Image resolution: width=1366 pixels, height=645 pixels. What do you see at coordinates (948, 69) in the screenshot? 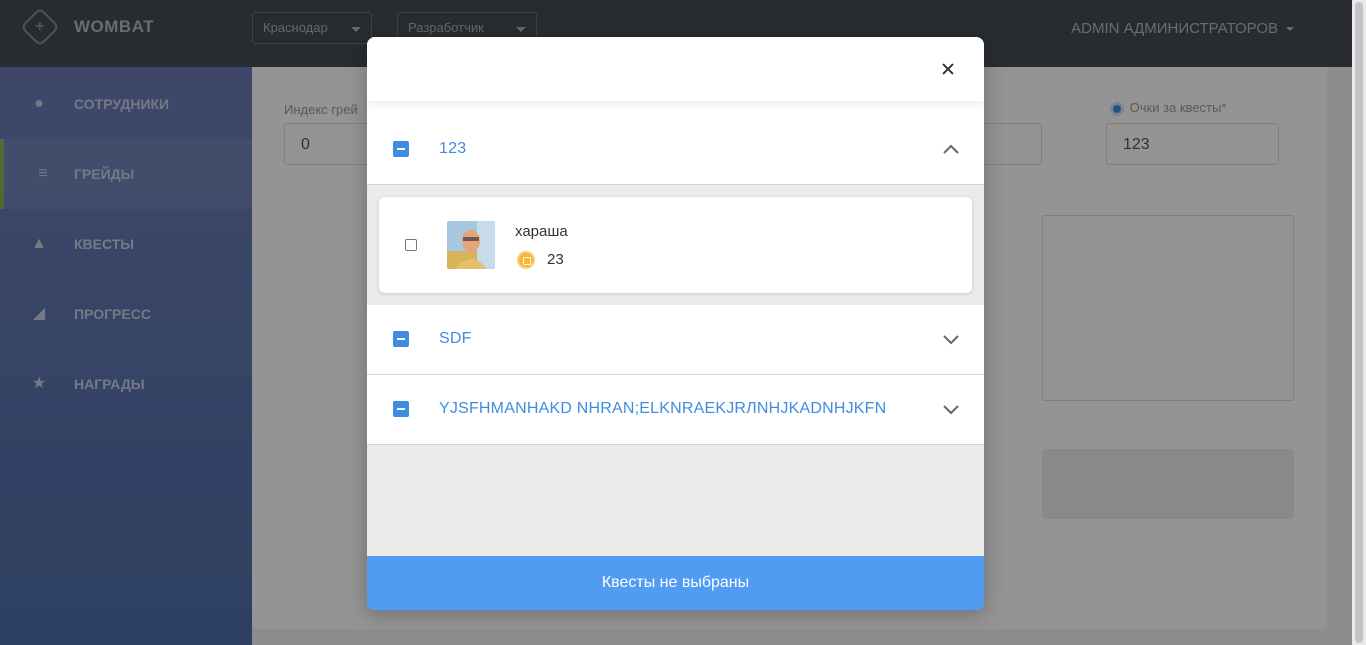
I see `close-icon` at bounding box center [948, 69].